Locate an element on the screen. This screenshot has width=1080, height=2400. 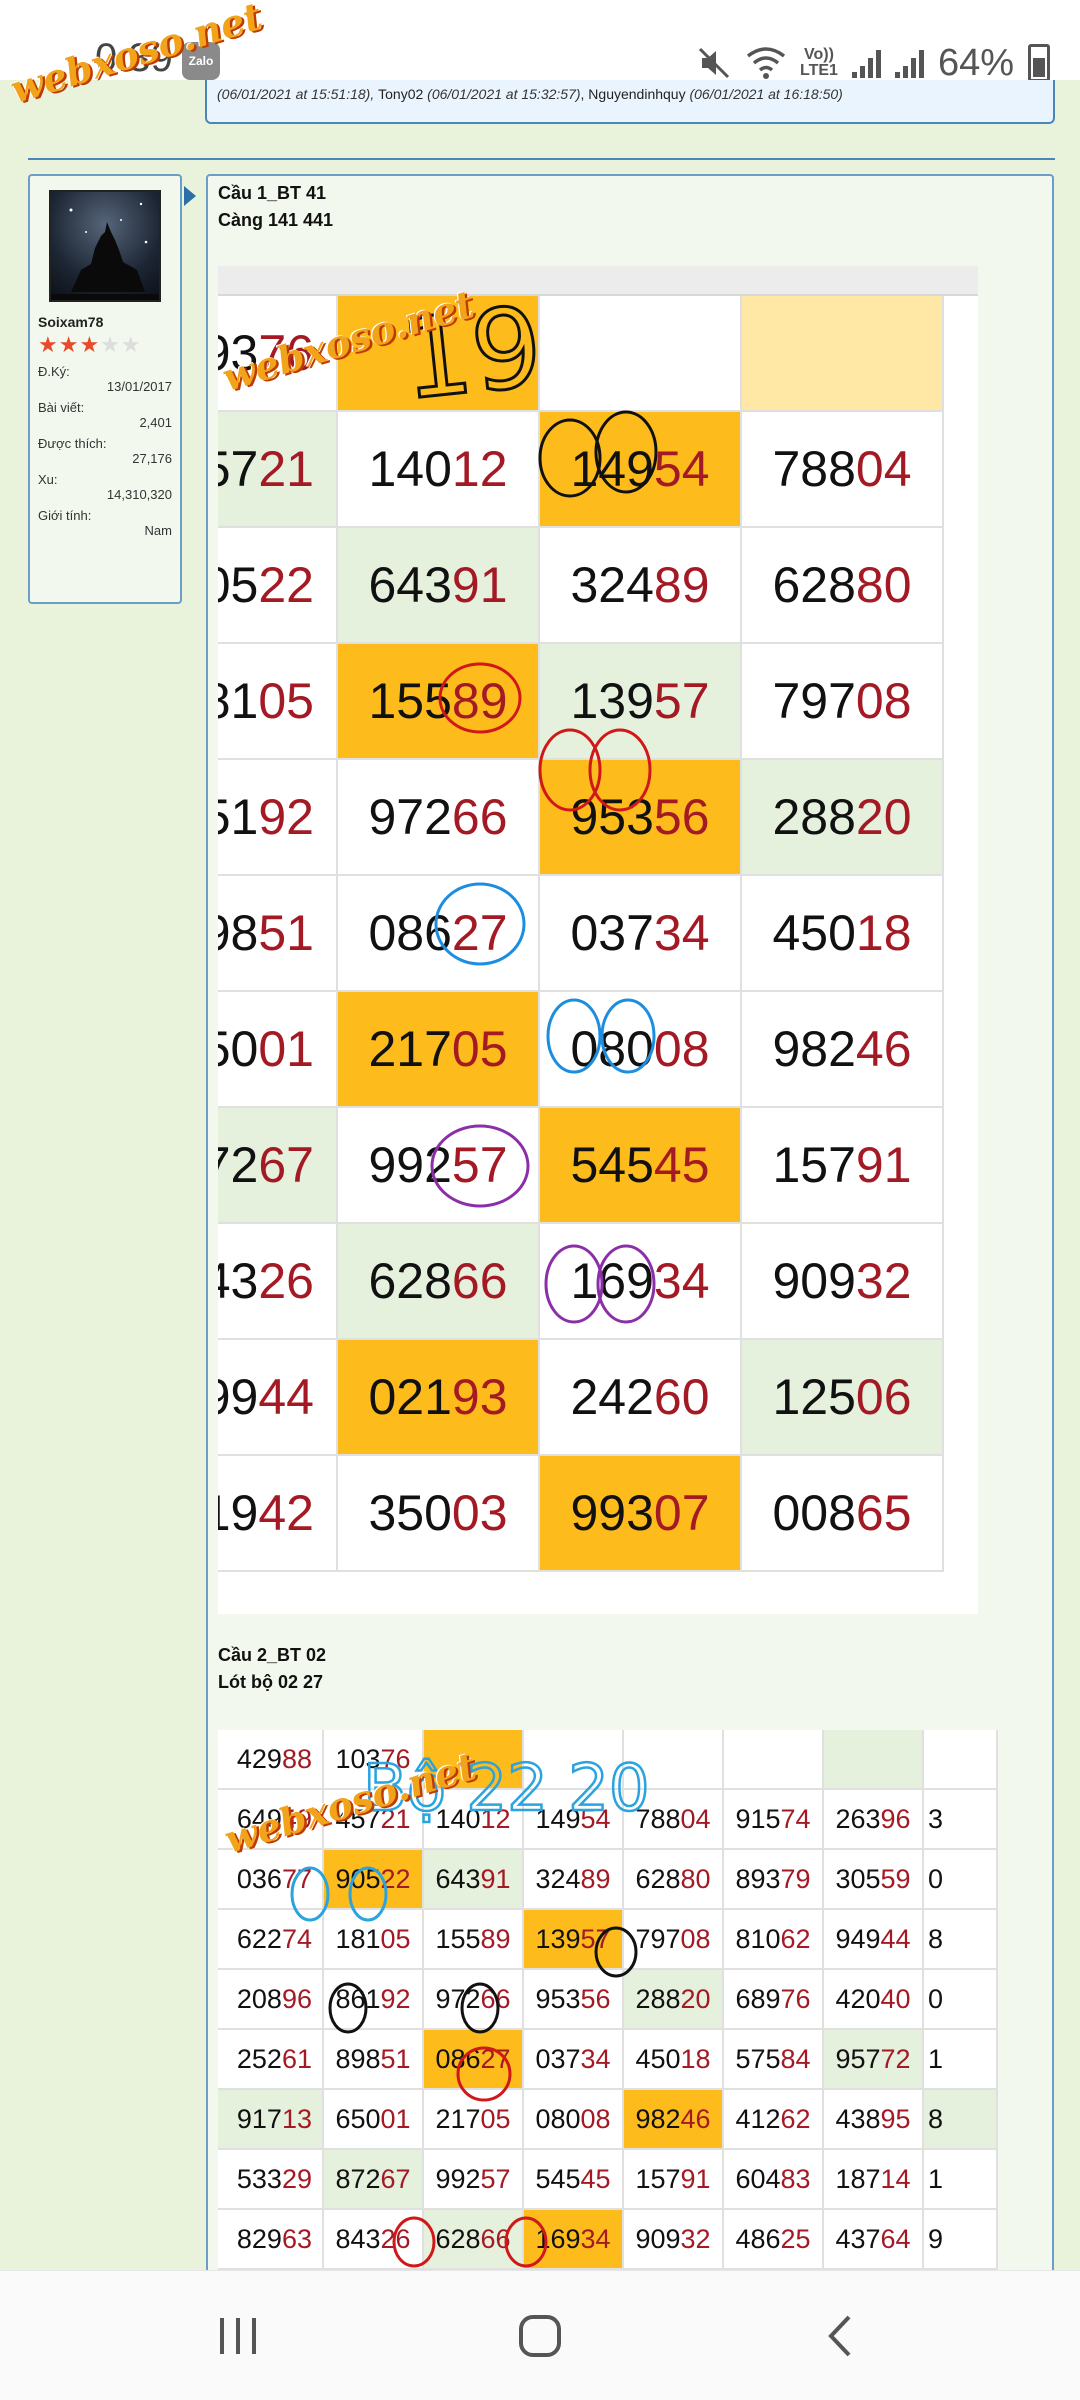
cell-head-digits: 437 is located at coordinates (858, 2238).